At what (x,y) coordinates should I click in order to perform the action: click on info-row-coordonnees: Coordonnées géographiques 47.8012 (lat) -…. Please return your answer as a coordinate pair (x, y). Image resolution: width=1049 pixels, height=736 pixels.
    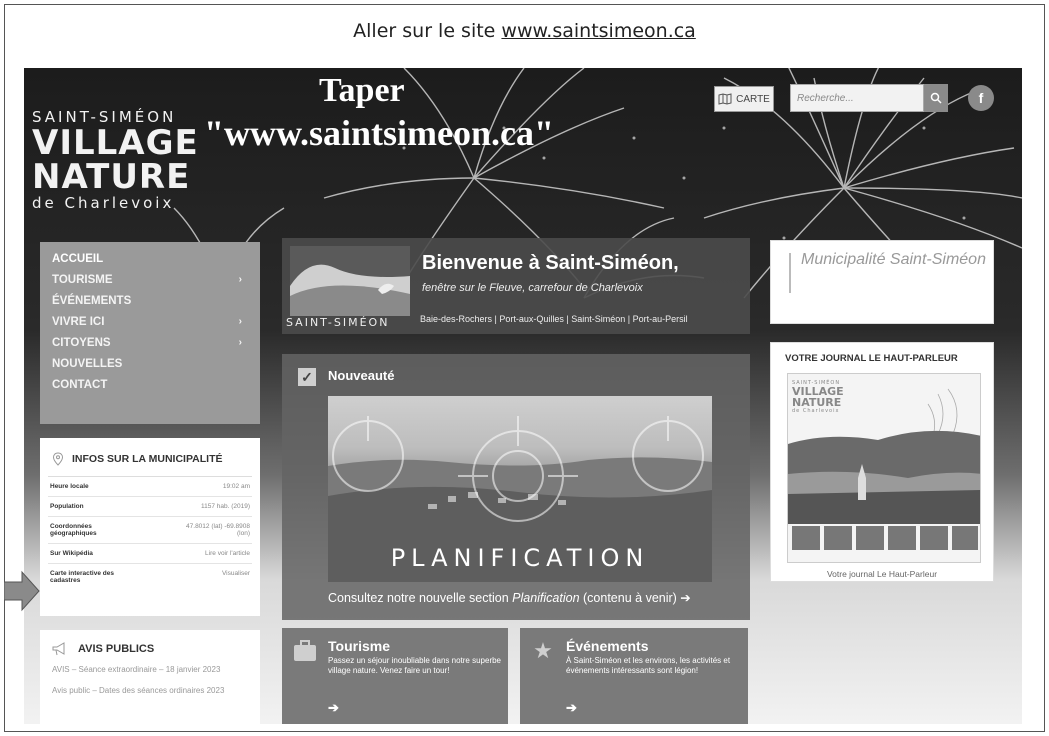
    Looking at the image, I should click on (150, 530).